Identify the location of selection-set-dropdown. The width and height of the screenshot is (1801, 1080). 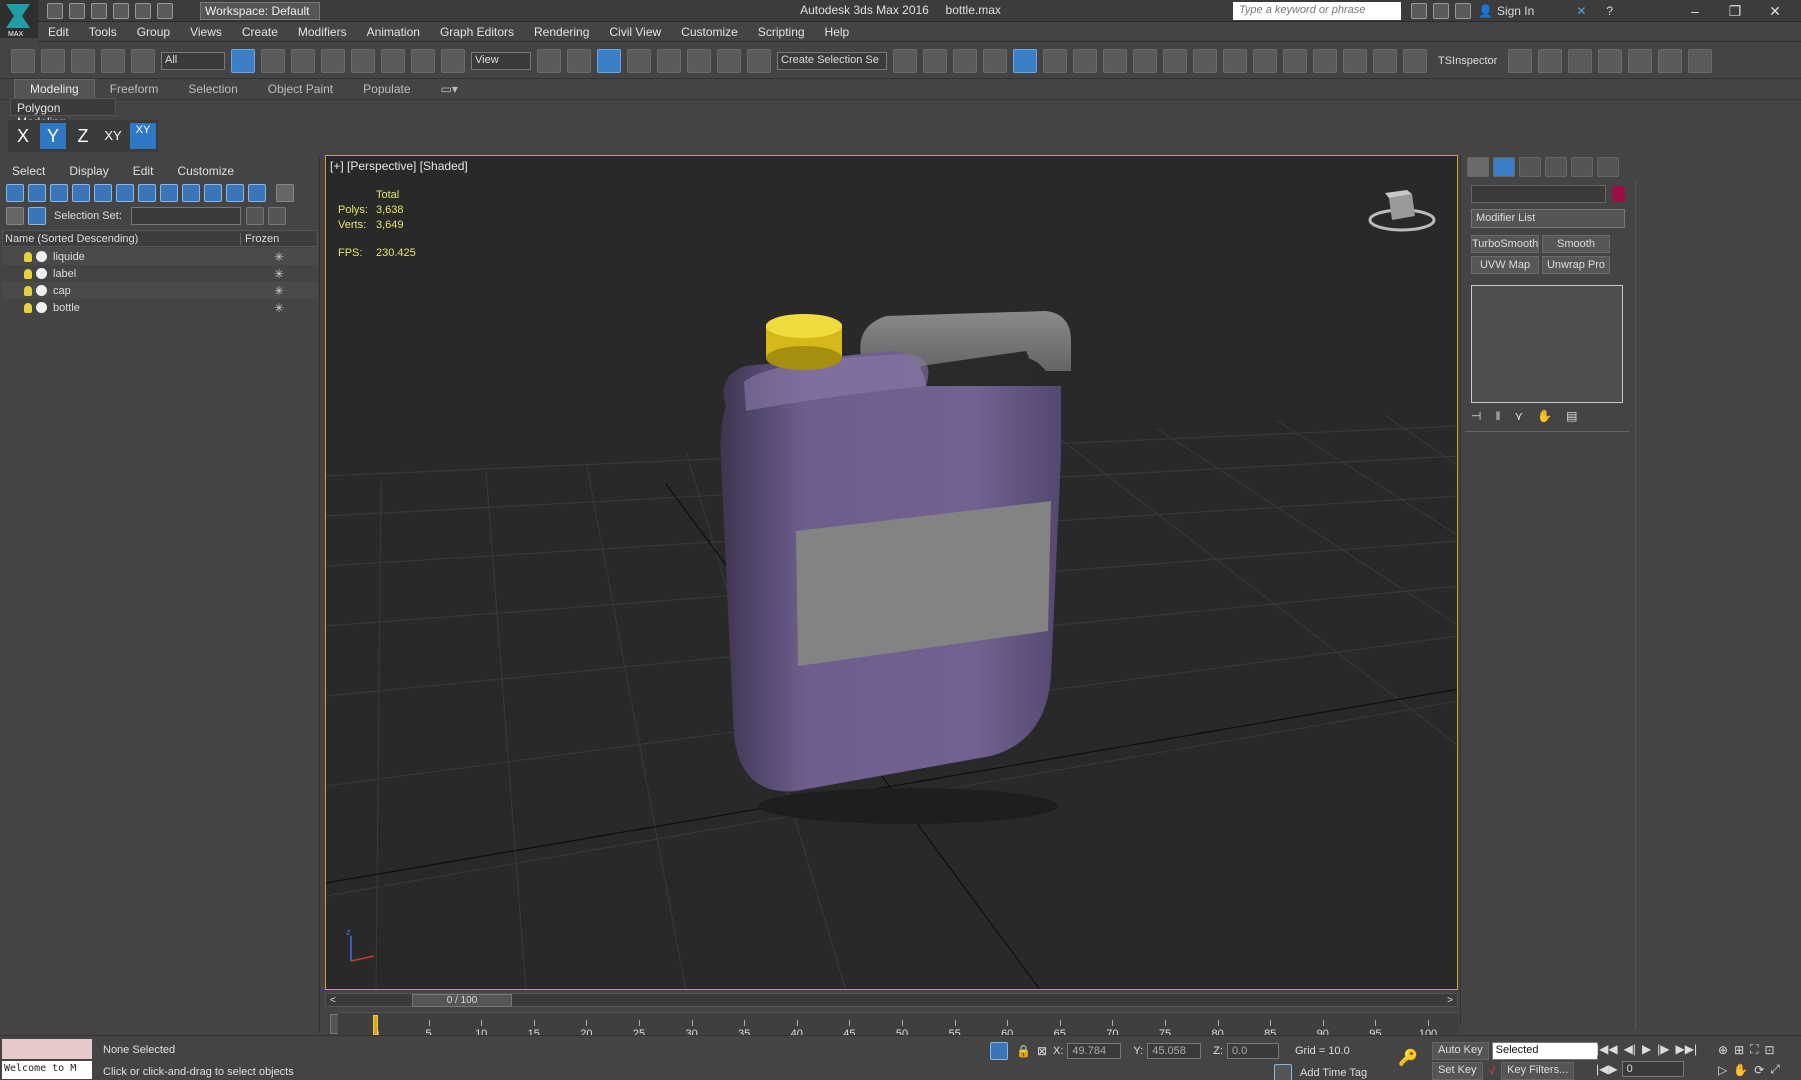
(185, 216).